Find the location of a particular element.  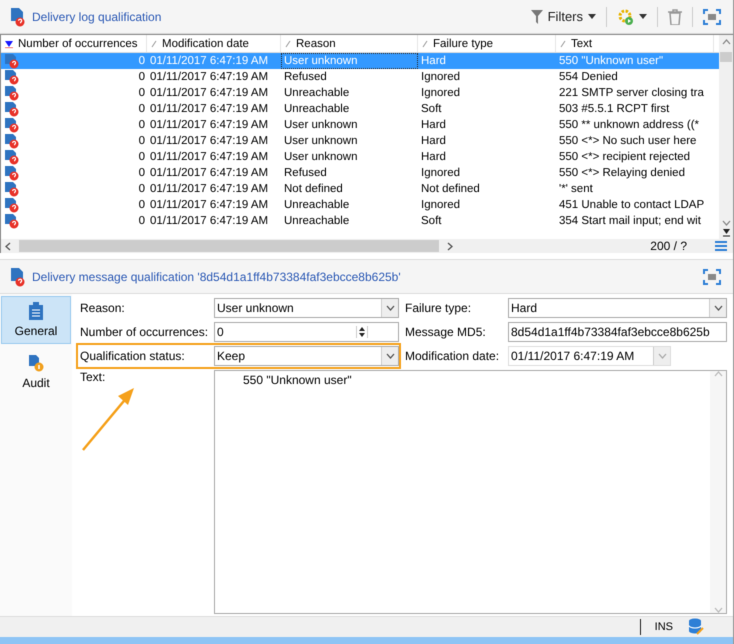

table-row: 0 01/11/2017 6:47:19 AM Refused Ignored 550 <*> Relaying denied is located at coordinates (360, 173).